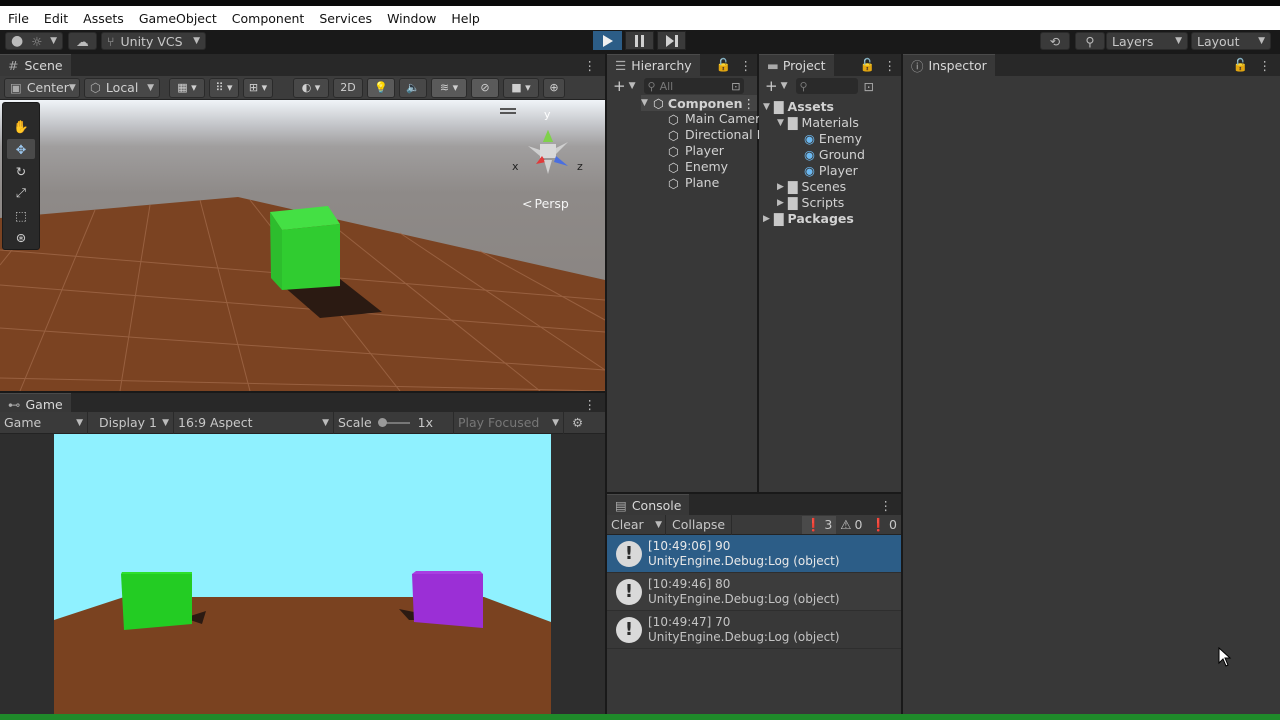 Image resolution: width=1280 pixels, height=720 pixels. Describe the element at coordinates (639, 40) in the screenshot. I see `pause-button` at that location.